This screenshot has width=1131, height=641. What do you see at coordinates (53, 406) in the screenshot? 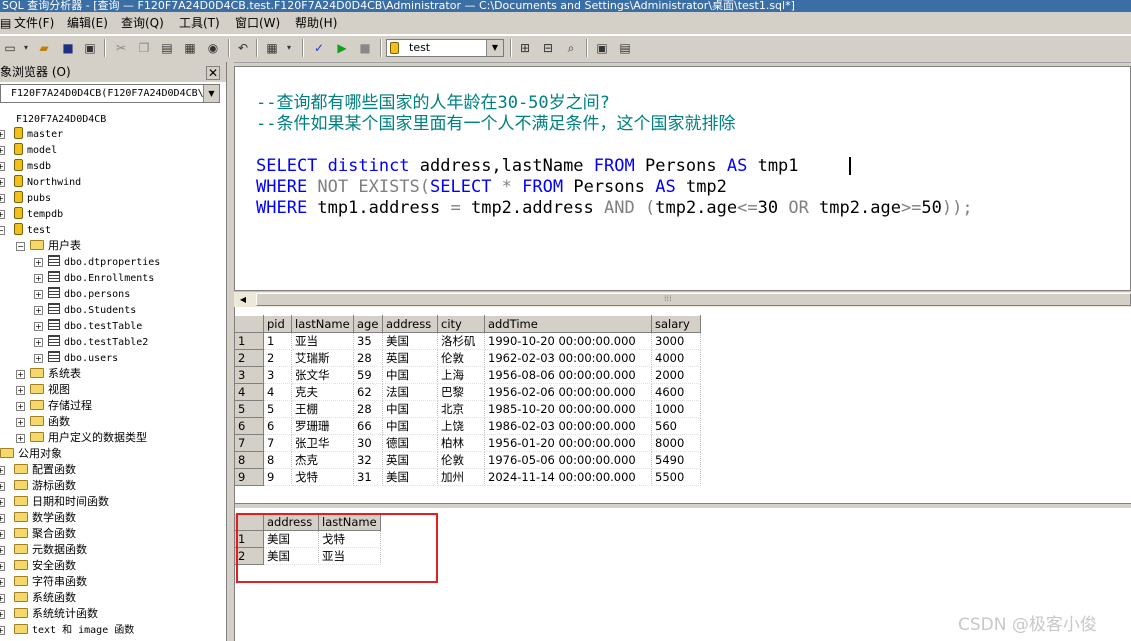
I see `tree-folder-stored-procedures: + 存储过程` at bounding box center [53, 406].